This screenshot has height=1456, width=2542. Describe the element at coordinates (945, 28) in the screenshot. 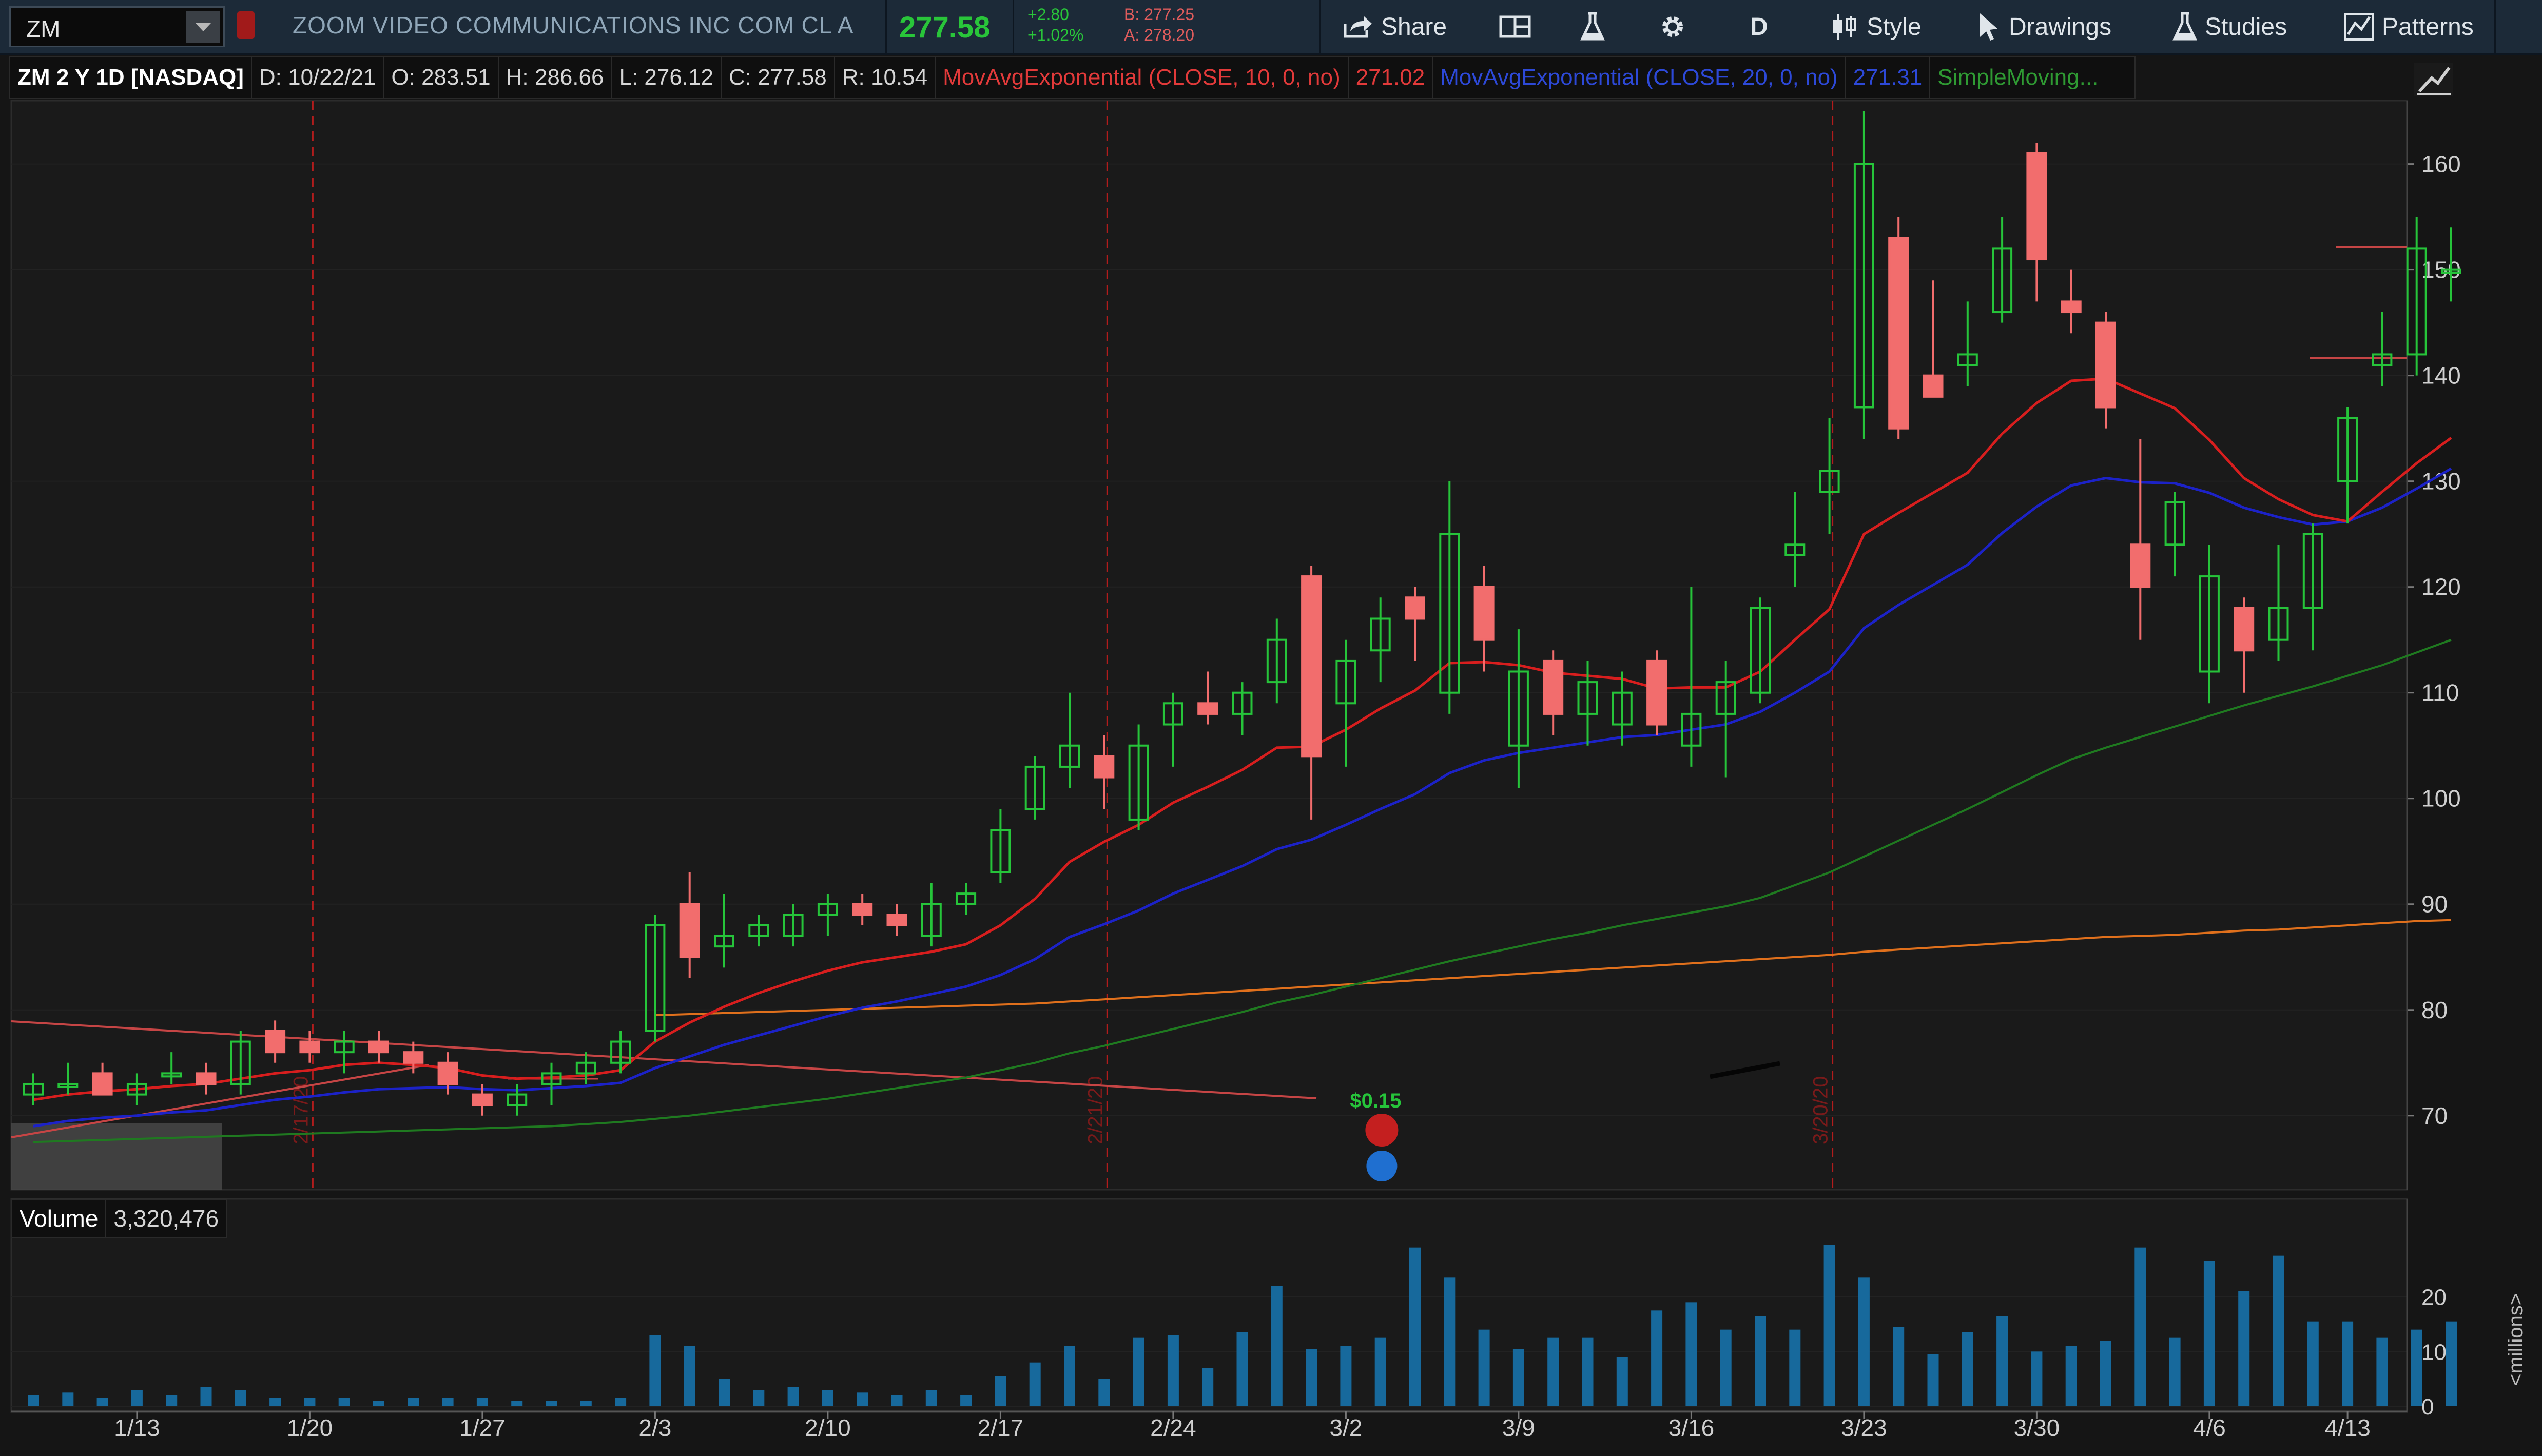

I see `last-price: 277.58` at that location.